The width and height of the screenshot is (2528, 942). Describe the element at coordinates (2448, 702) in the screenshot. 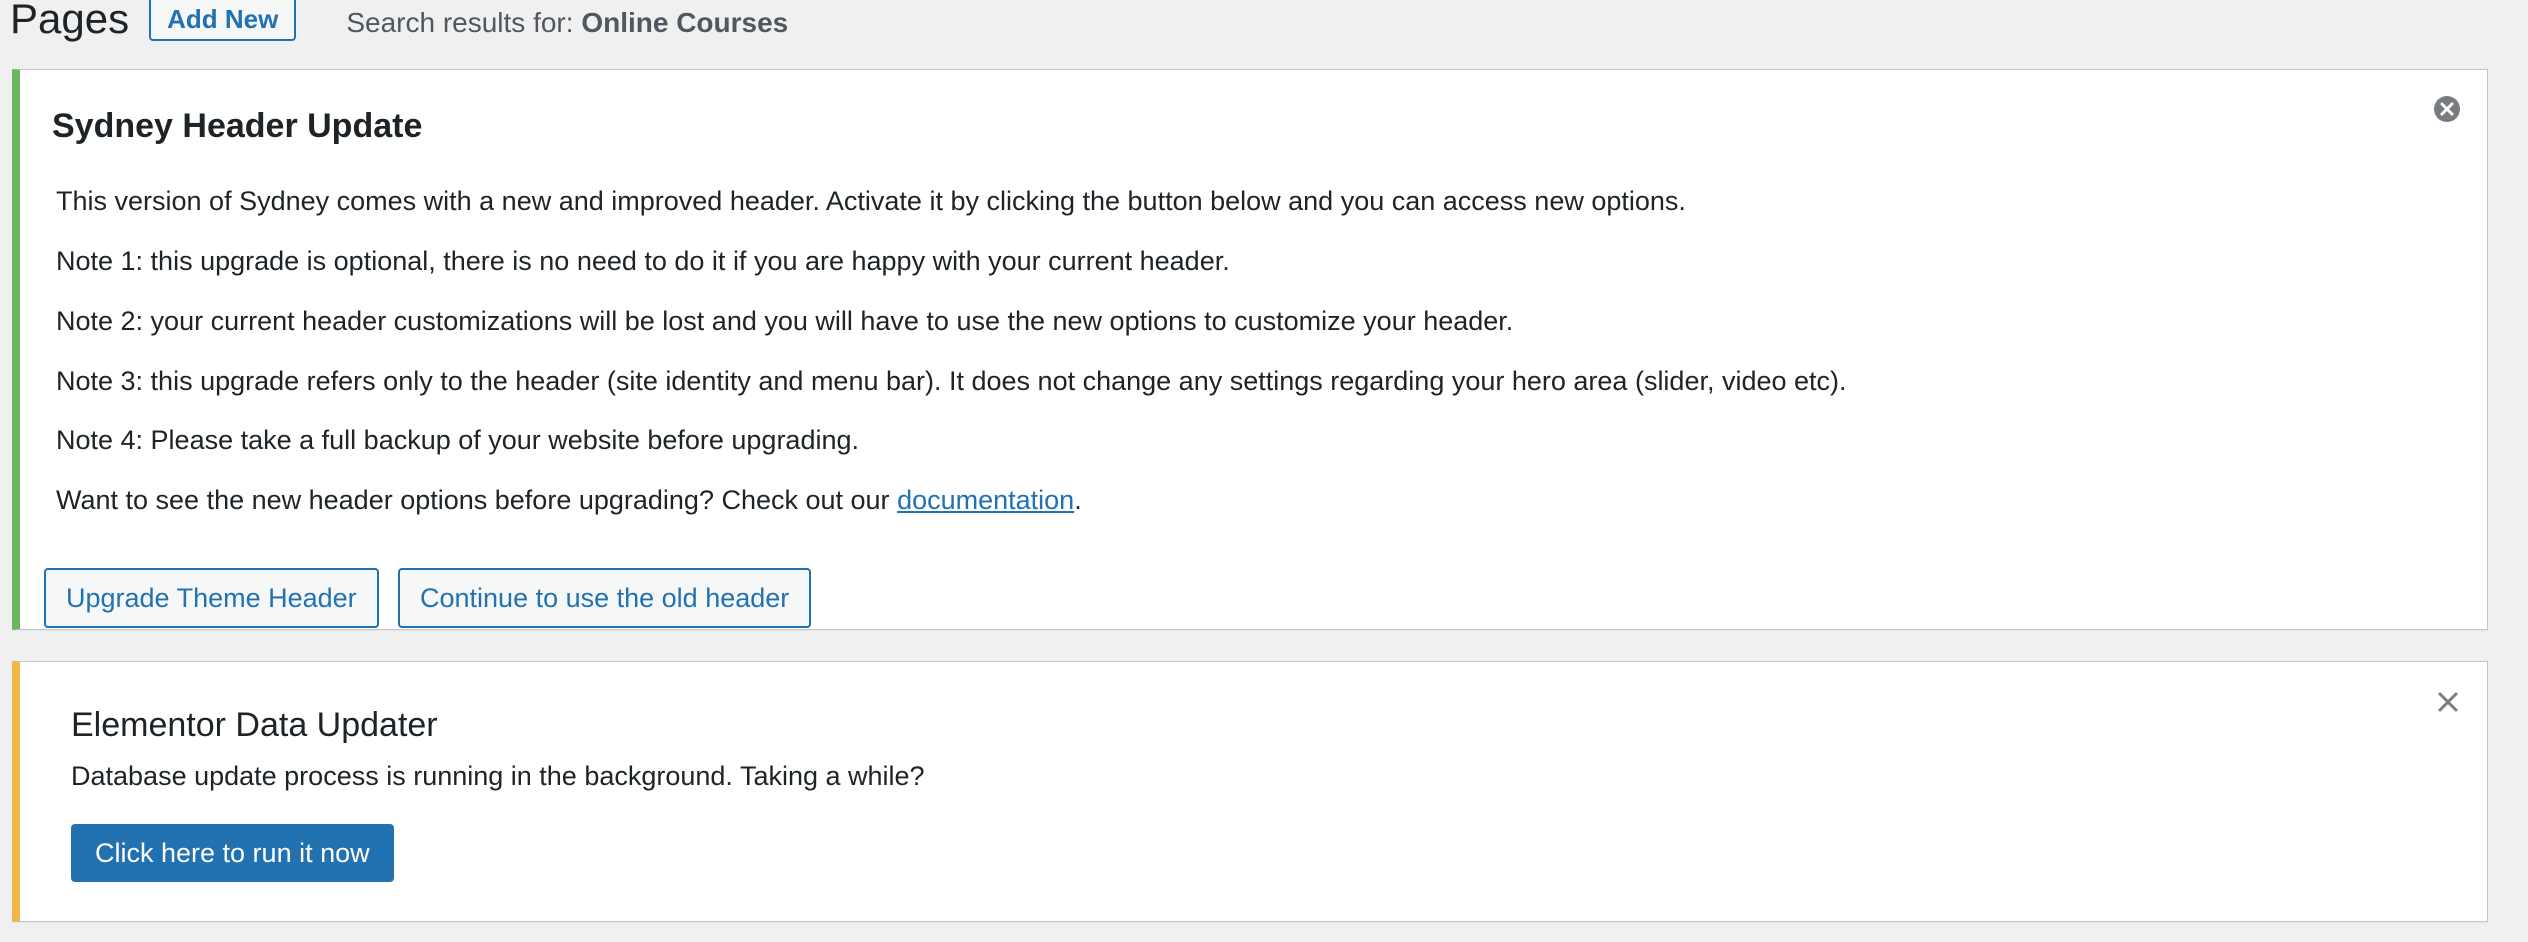

I see `close-icon` at that location.